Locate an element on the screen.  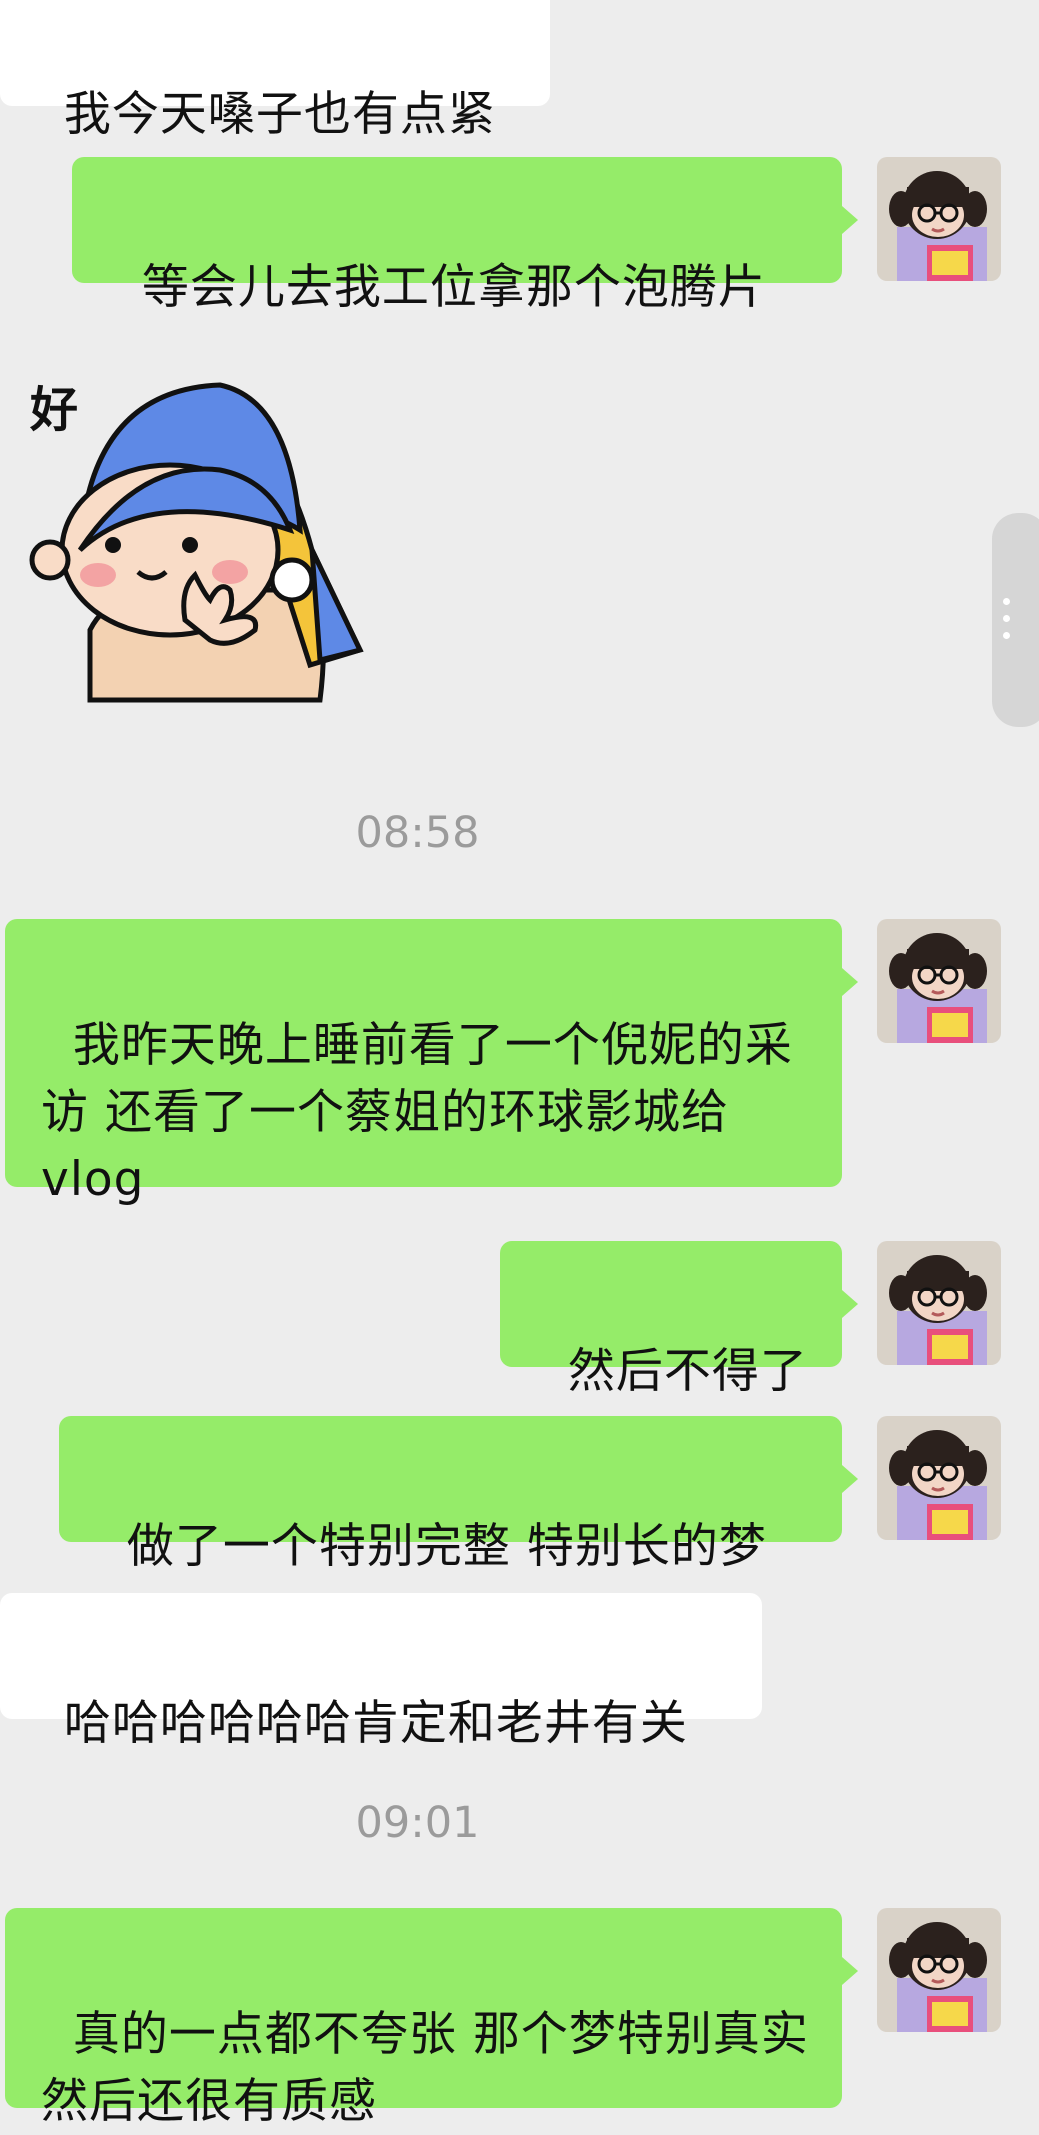
message-text: 我今天嗓子也有点紧 is located at coordinates (279, 114).